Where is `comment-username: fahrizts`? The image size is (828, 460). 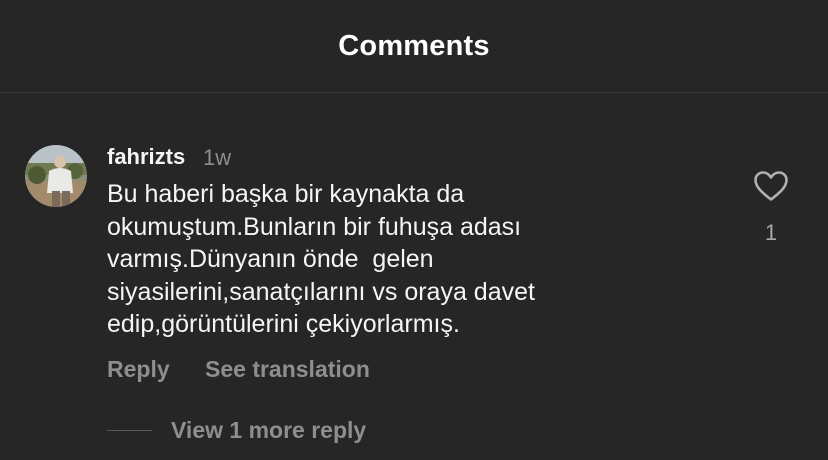 comment-username: fahrizts is located at coordinates (146, 157).